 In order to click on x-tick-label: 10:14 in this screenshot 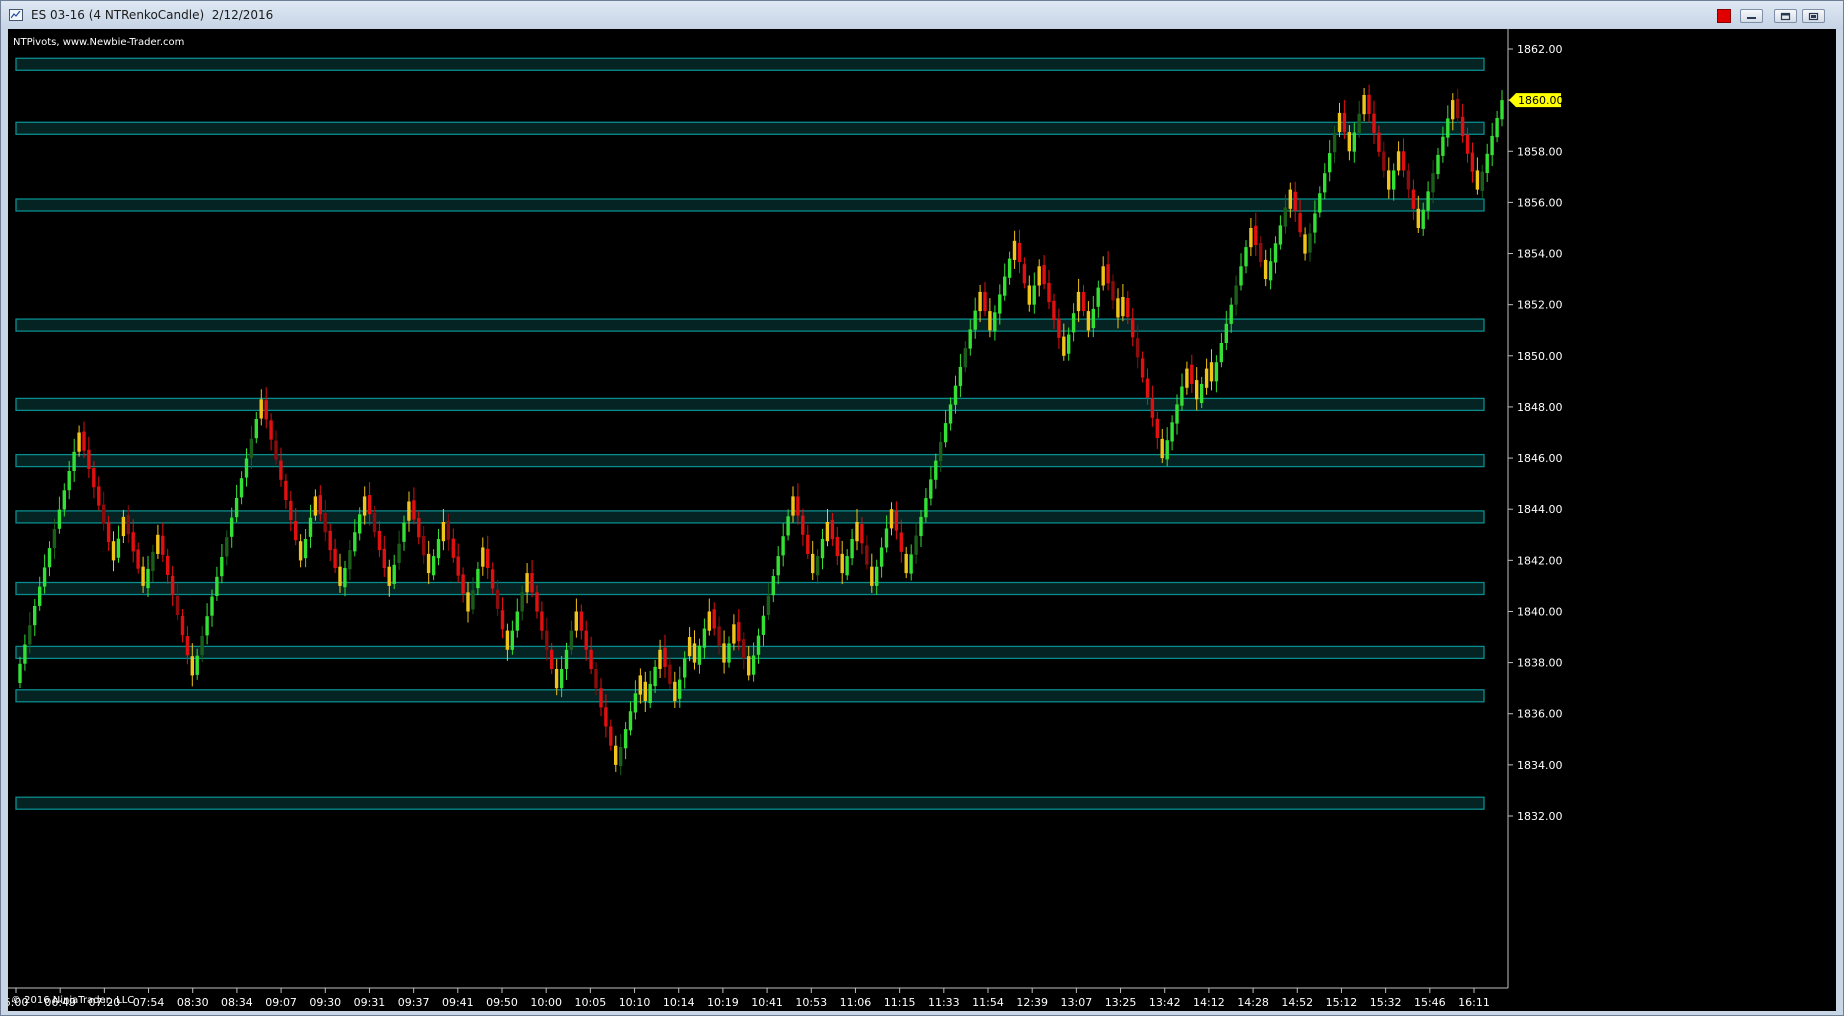, I will do `click(679, 1002)`.